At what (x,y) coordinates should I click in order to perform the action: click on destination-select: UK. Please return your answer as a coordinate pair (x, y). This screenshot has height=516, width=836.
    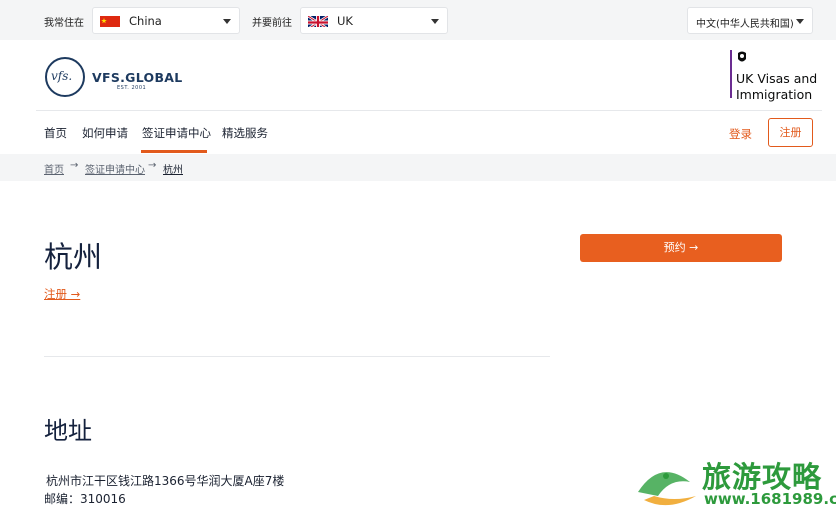
    Looking at the image, I should click on (374, 20).